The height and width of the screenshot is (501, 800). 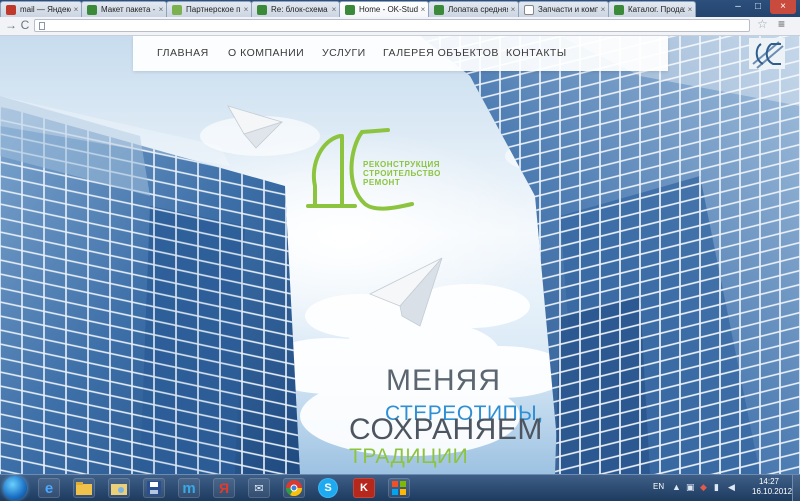 What do you see at coordinates (392, 25) in the screenshot?
I see `address-bar-input` at bounding box center [392, 25].